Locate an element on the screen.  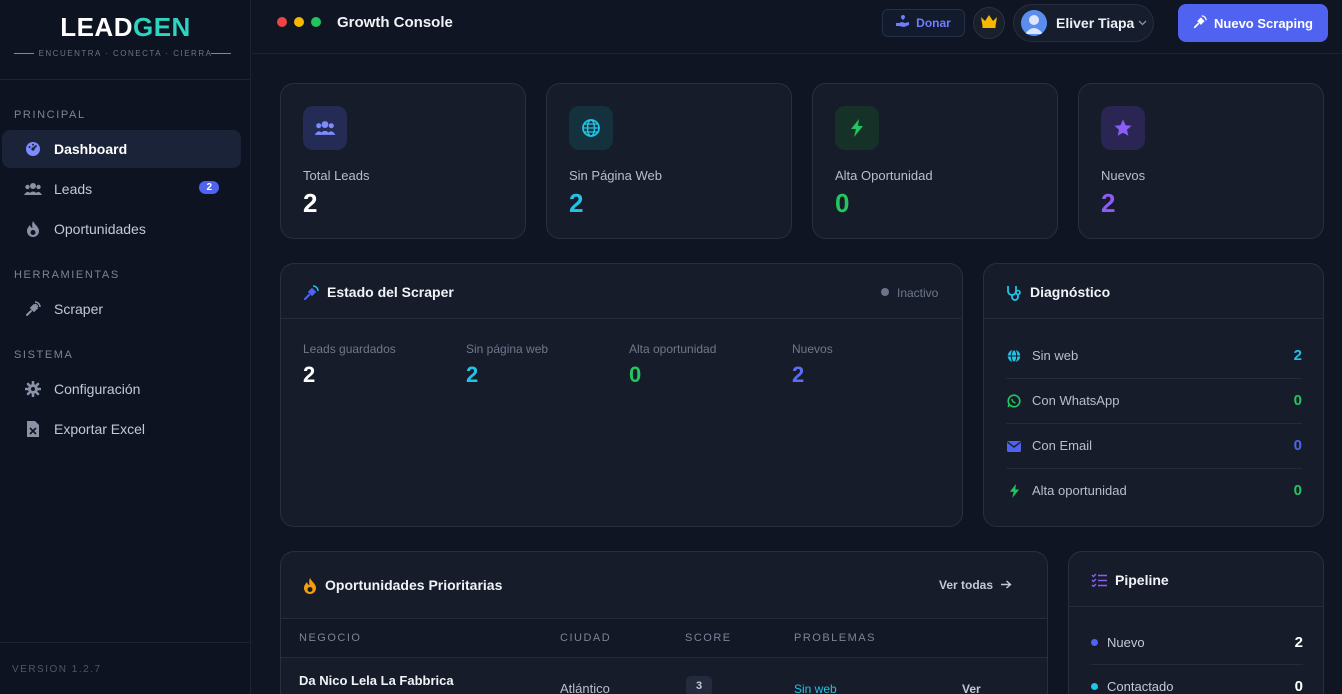
hand-heart-icon is located at coordinates (903, 23).